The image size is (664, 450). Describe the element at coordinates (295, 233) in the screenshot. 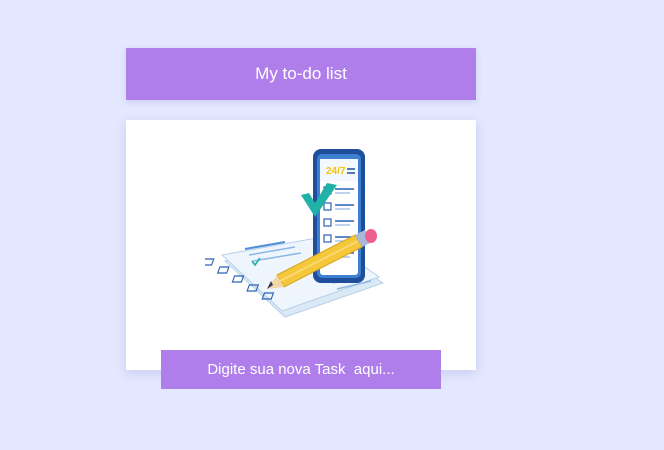

I see `todo-checklist-illustration: 24/7` at that location.